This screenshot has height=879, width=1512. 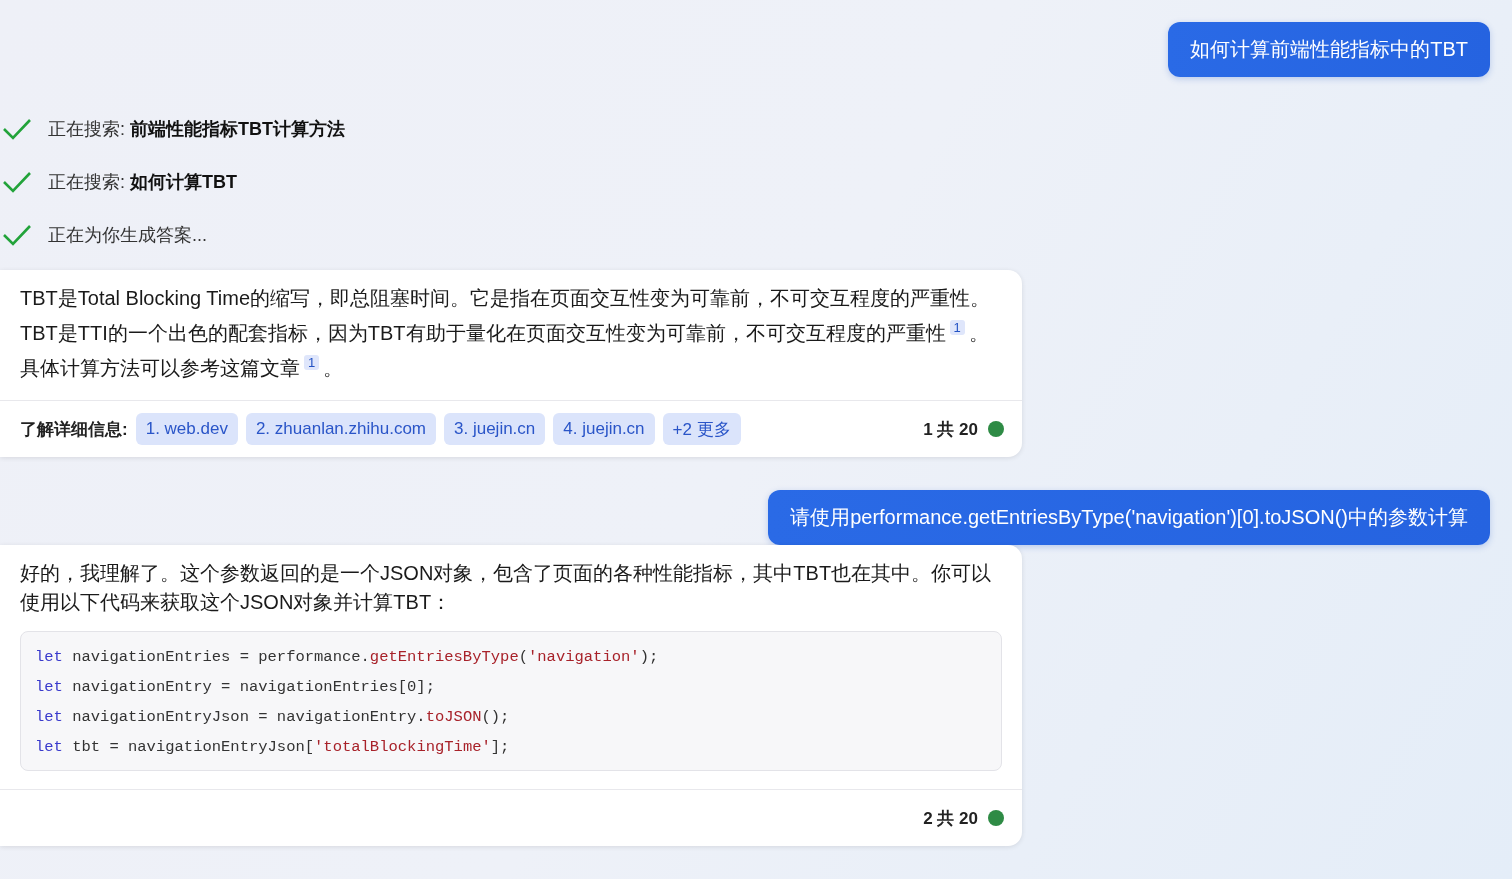 What do you see at coordinates (74, 429) in the screenshot?
I see `learn-more-label: 了解详细信息:` at bounding box center [74, 429].